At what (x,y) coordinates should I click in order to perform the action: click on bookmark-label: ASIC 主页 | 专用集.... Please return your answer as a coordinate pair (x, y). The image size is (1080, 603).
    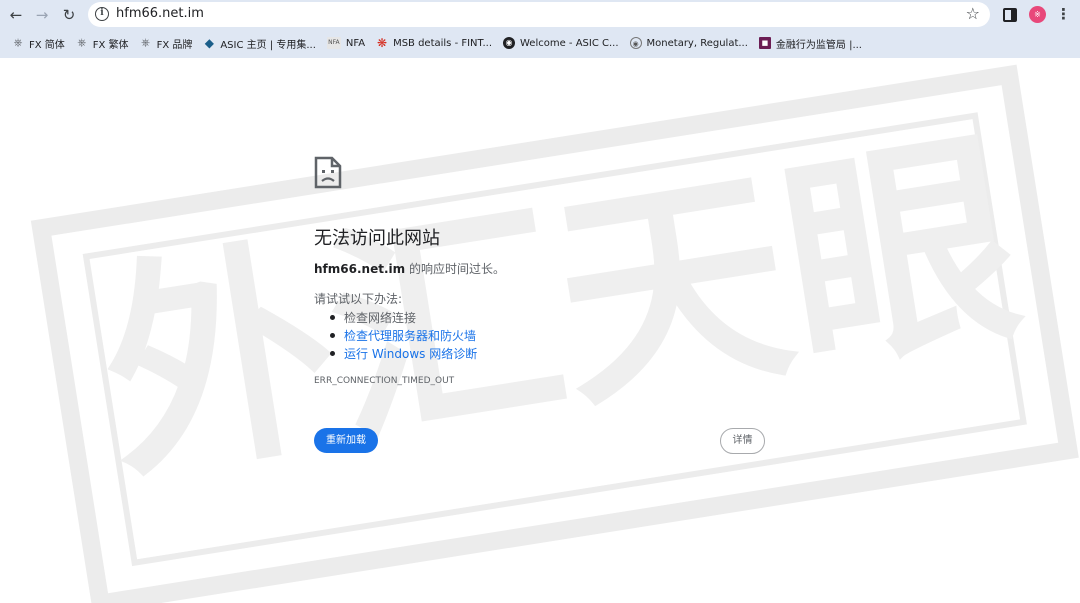
    Looking at the image, I should click on (268, 45).